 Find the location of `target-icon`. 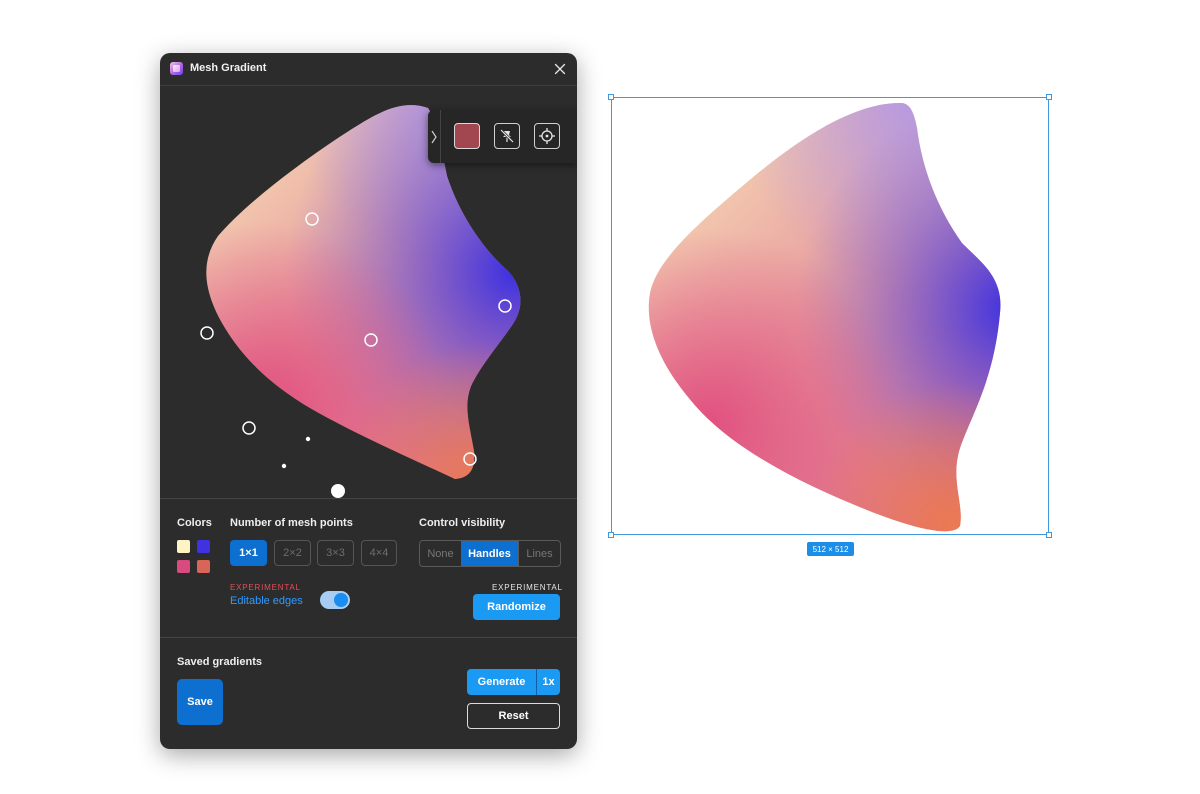

target-icon is located at coordinates (547, 136).